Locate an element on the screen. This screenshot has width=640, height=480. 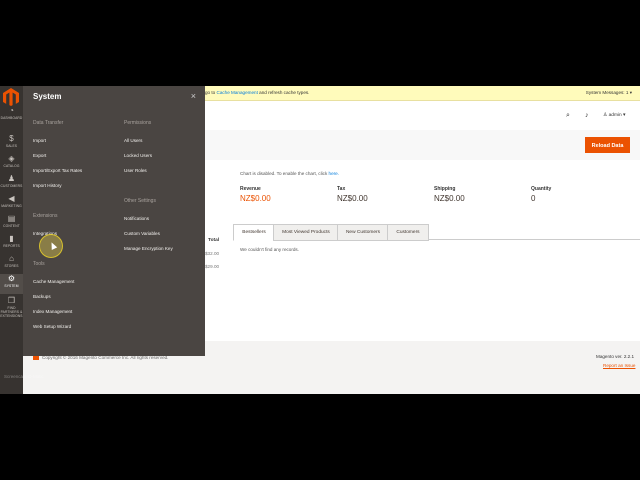
nav-item-catalog: ◈ CATALOG is located at coordinates (11, 164).